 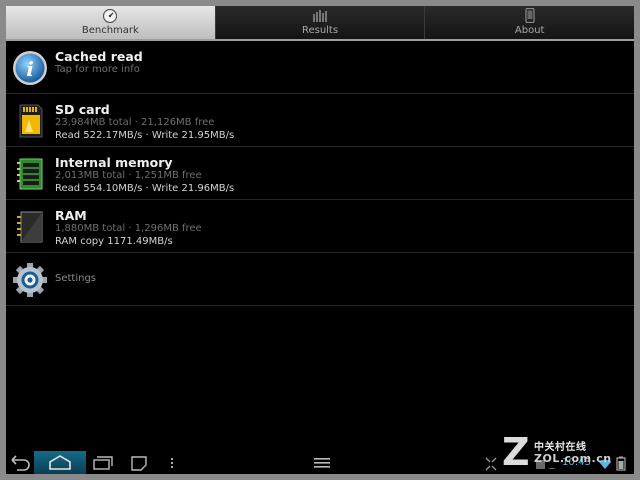 What do you see at coordinates (128, 228) in the screenshot?
I see `item-subtitle: 1,880MB total · 1,296MB free` at bounding box center [128, 228].